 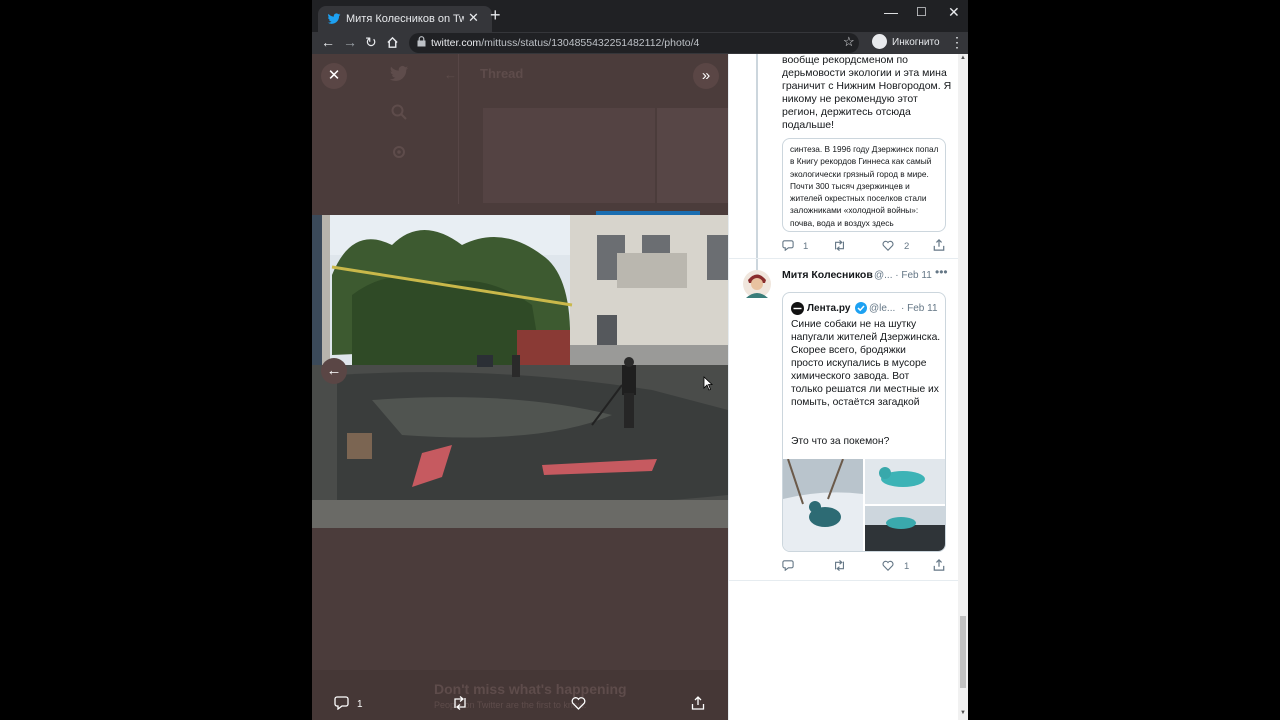 I want to click on back-arrow-icon: ←, so click(x=328, y=42).